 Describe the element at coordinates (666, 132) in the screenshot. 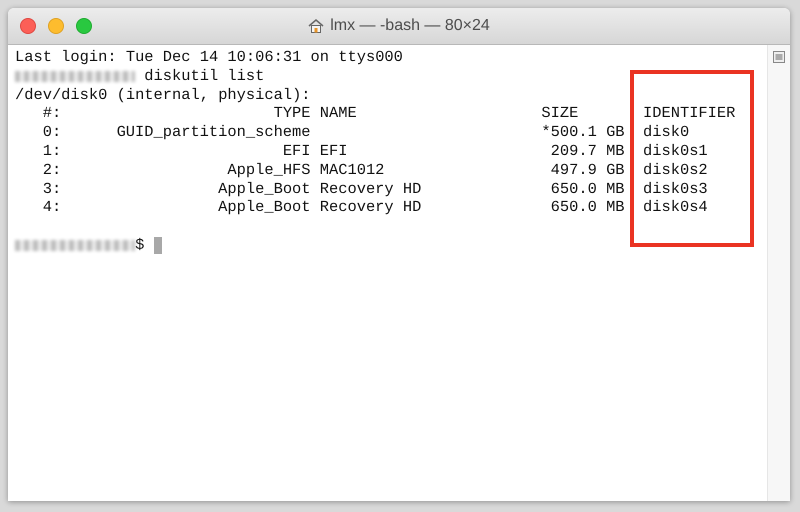

I see `table-cell: disk0` at that location.